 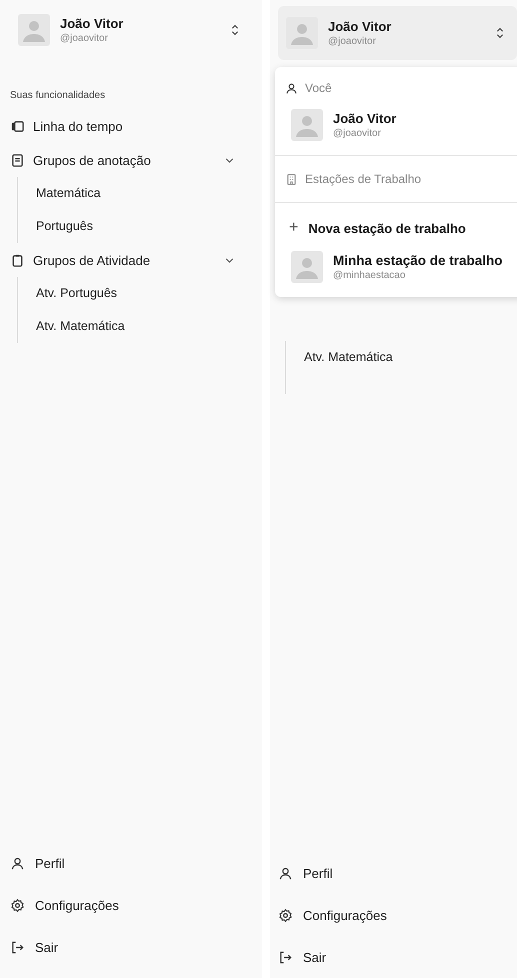 What do you see at coordinates (387, 228) in the screenshot?
I see `new-workspace-link: Nova estação de trabalho` at bounding box center [387, 228].